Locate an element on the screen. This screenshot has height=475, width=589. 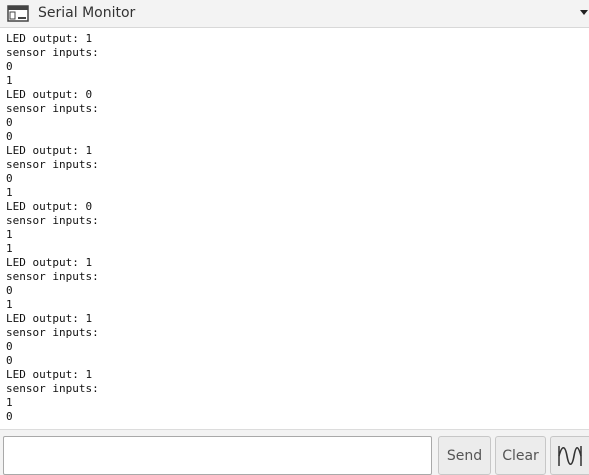
window-icon is located at coordinates (18, 13).